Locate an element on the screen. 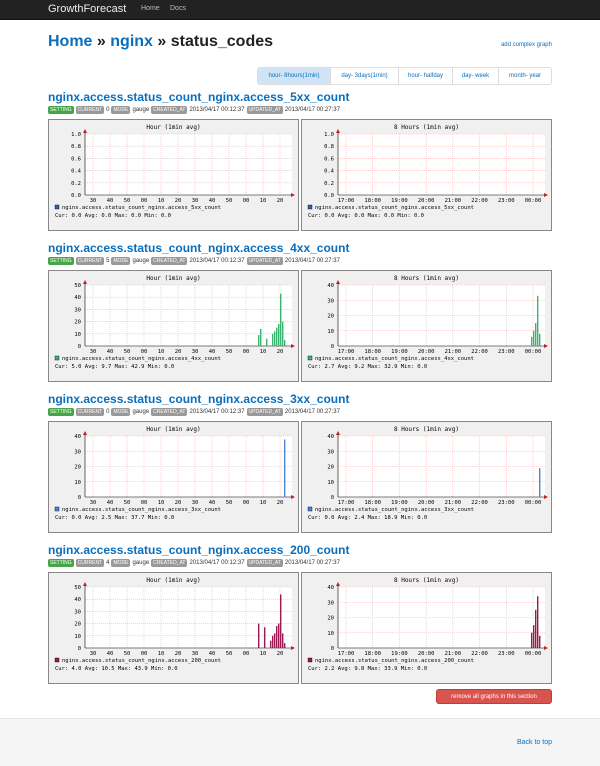 The height and width of the screenshot is (766, 600). tab-day-3days: day- 3days(1min) is located at coordinates (364, 76).